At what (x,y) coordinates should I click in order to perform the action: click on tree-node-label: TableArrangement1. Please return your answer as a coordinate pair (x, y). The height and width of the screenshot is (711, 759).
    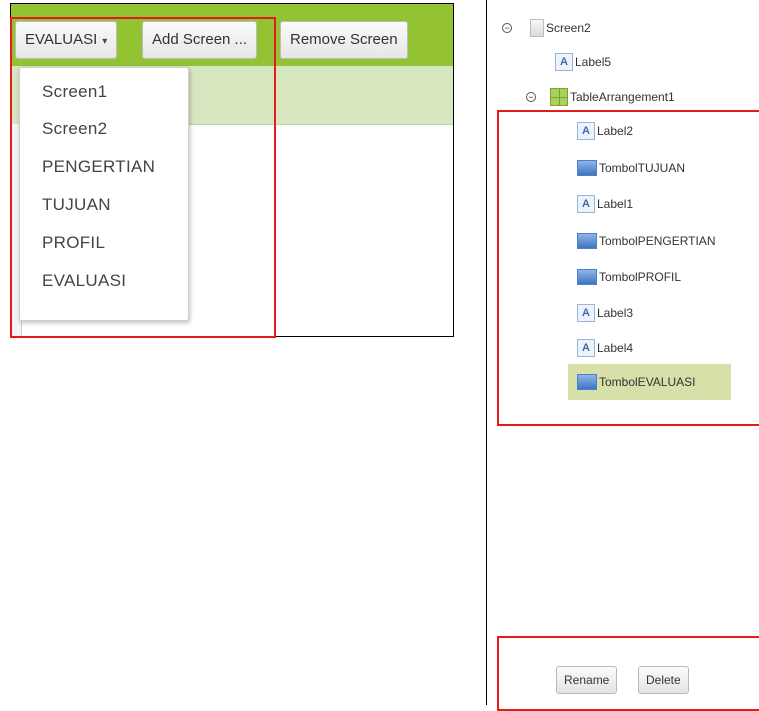
    Looking at the image, I should click on (622, 97).